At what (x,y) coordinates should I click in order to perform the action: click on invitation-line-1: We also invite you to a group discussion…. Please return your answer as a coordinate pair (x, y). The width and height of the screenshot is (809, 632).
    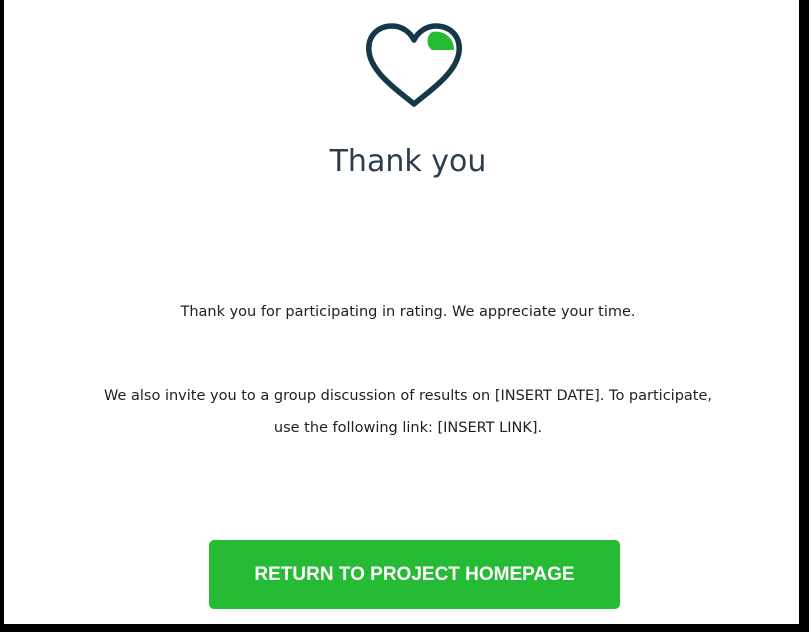
    Looking at the image, I should click on (408, 396).